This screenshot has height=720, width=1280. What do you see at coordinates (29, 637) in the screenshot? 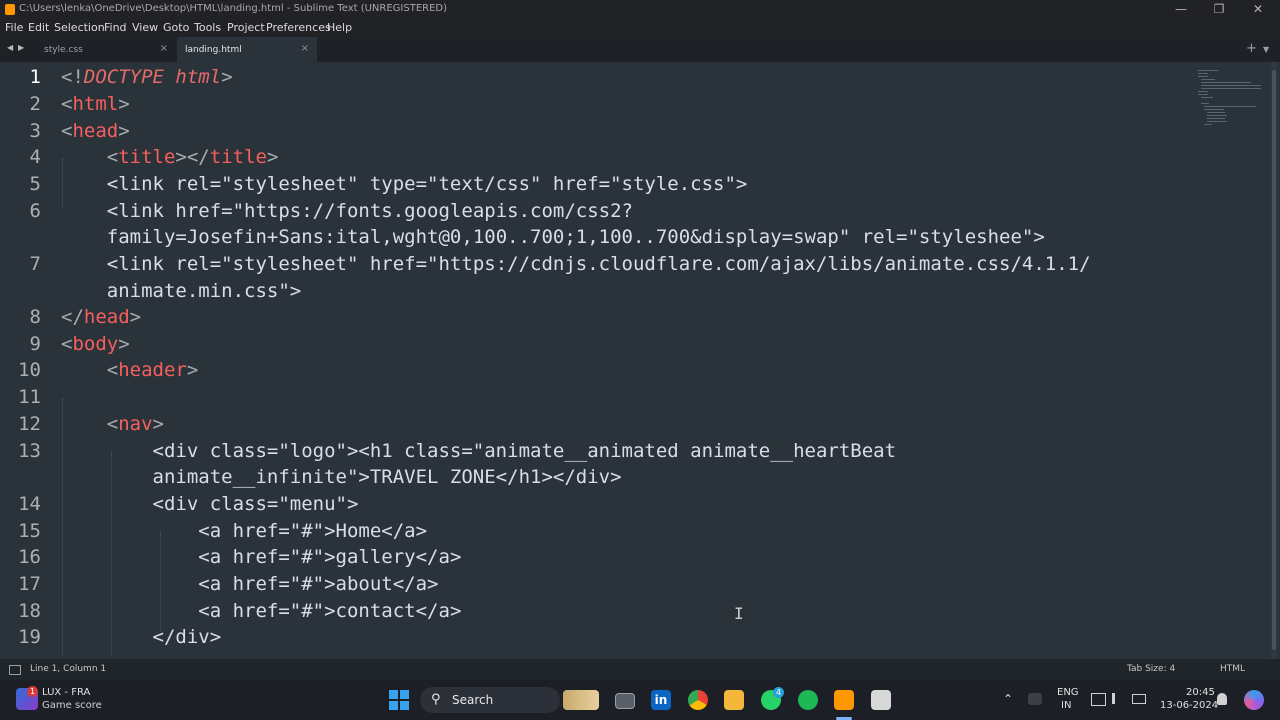
I see `line-number: 19` at bounding box center [29, 637].